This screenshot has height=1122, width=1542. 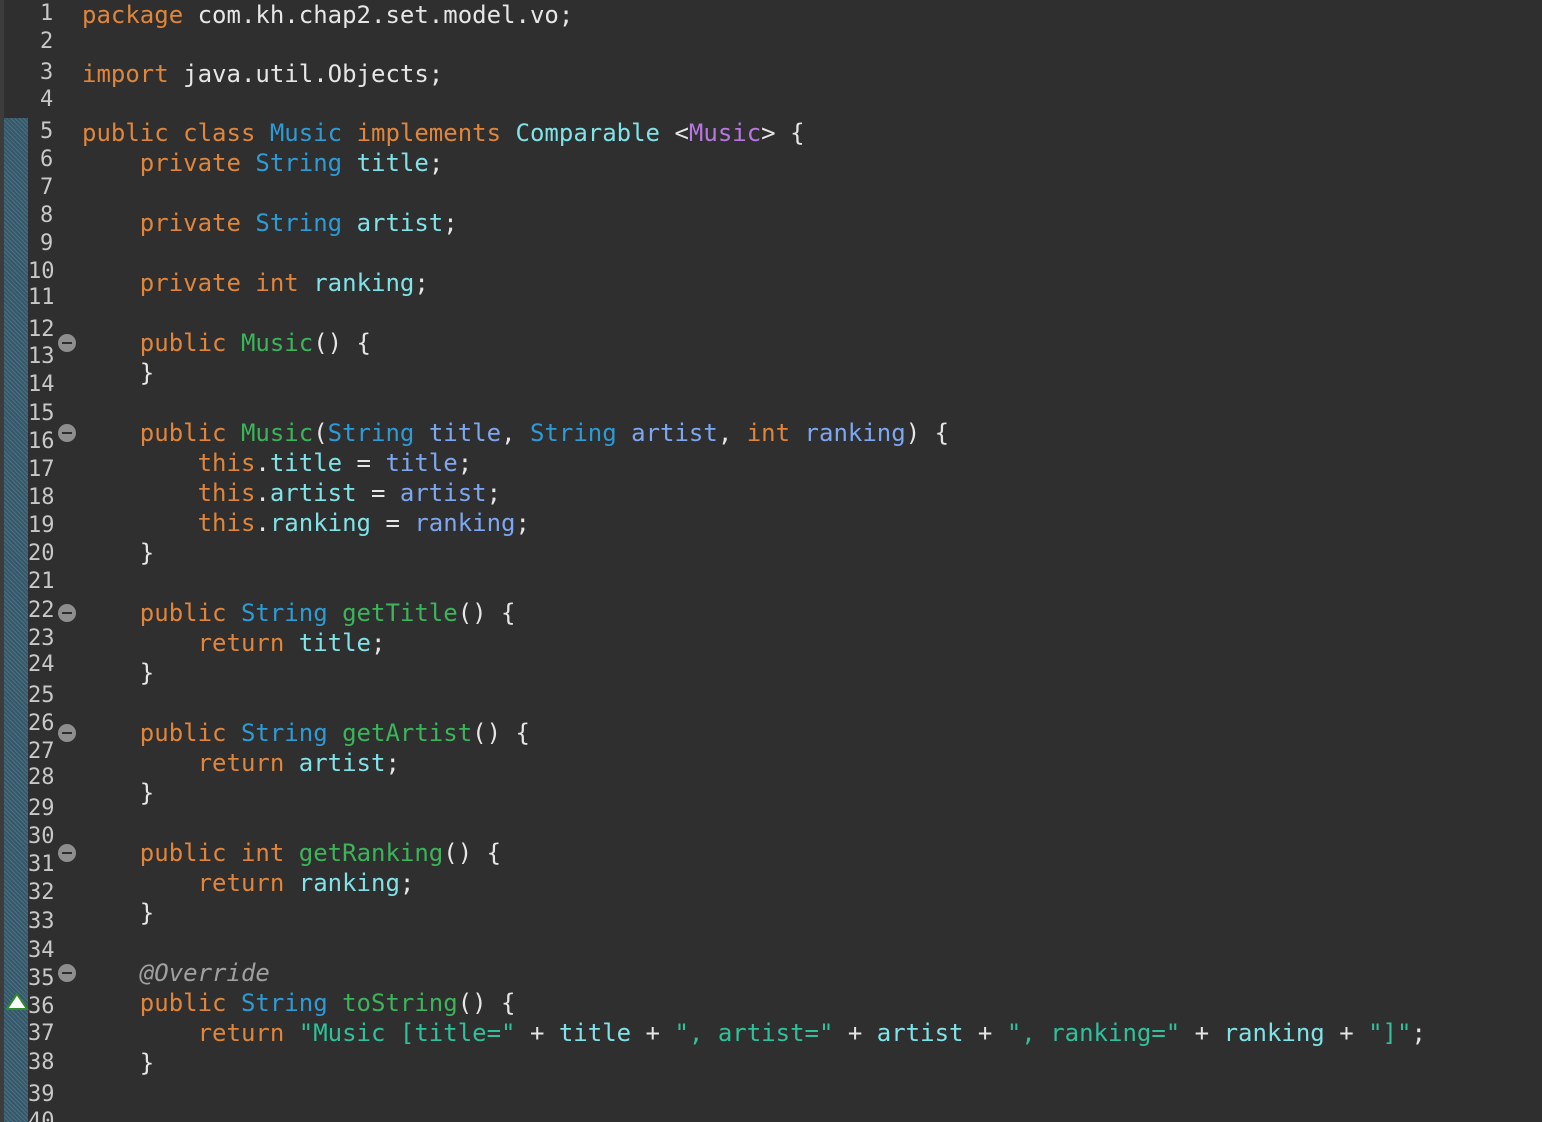 What do you see at coordinates (291, 853) in the screenshot?
I see `code-line-30: public int getRanking() {` at bounding box center [291, 853].